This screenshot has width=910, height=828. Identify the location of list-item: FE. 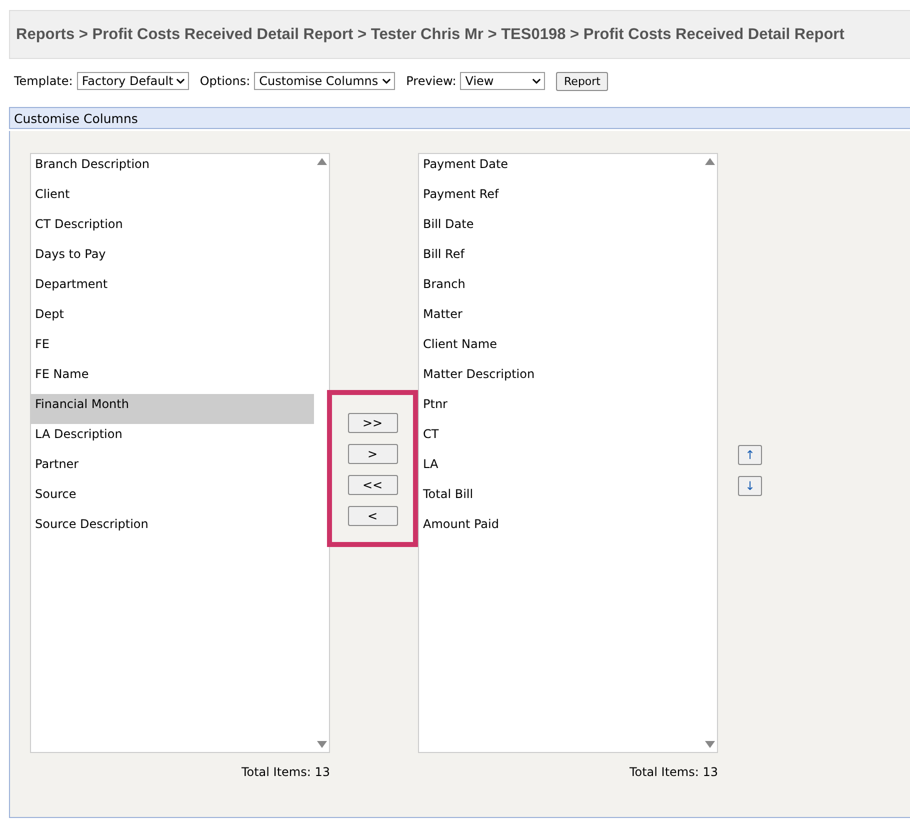
(172, 349).